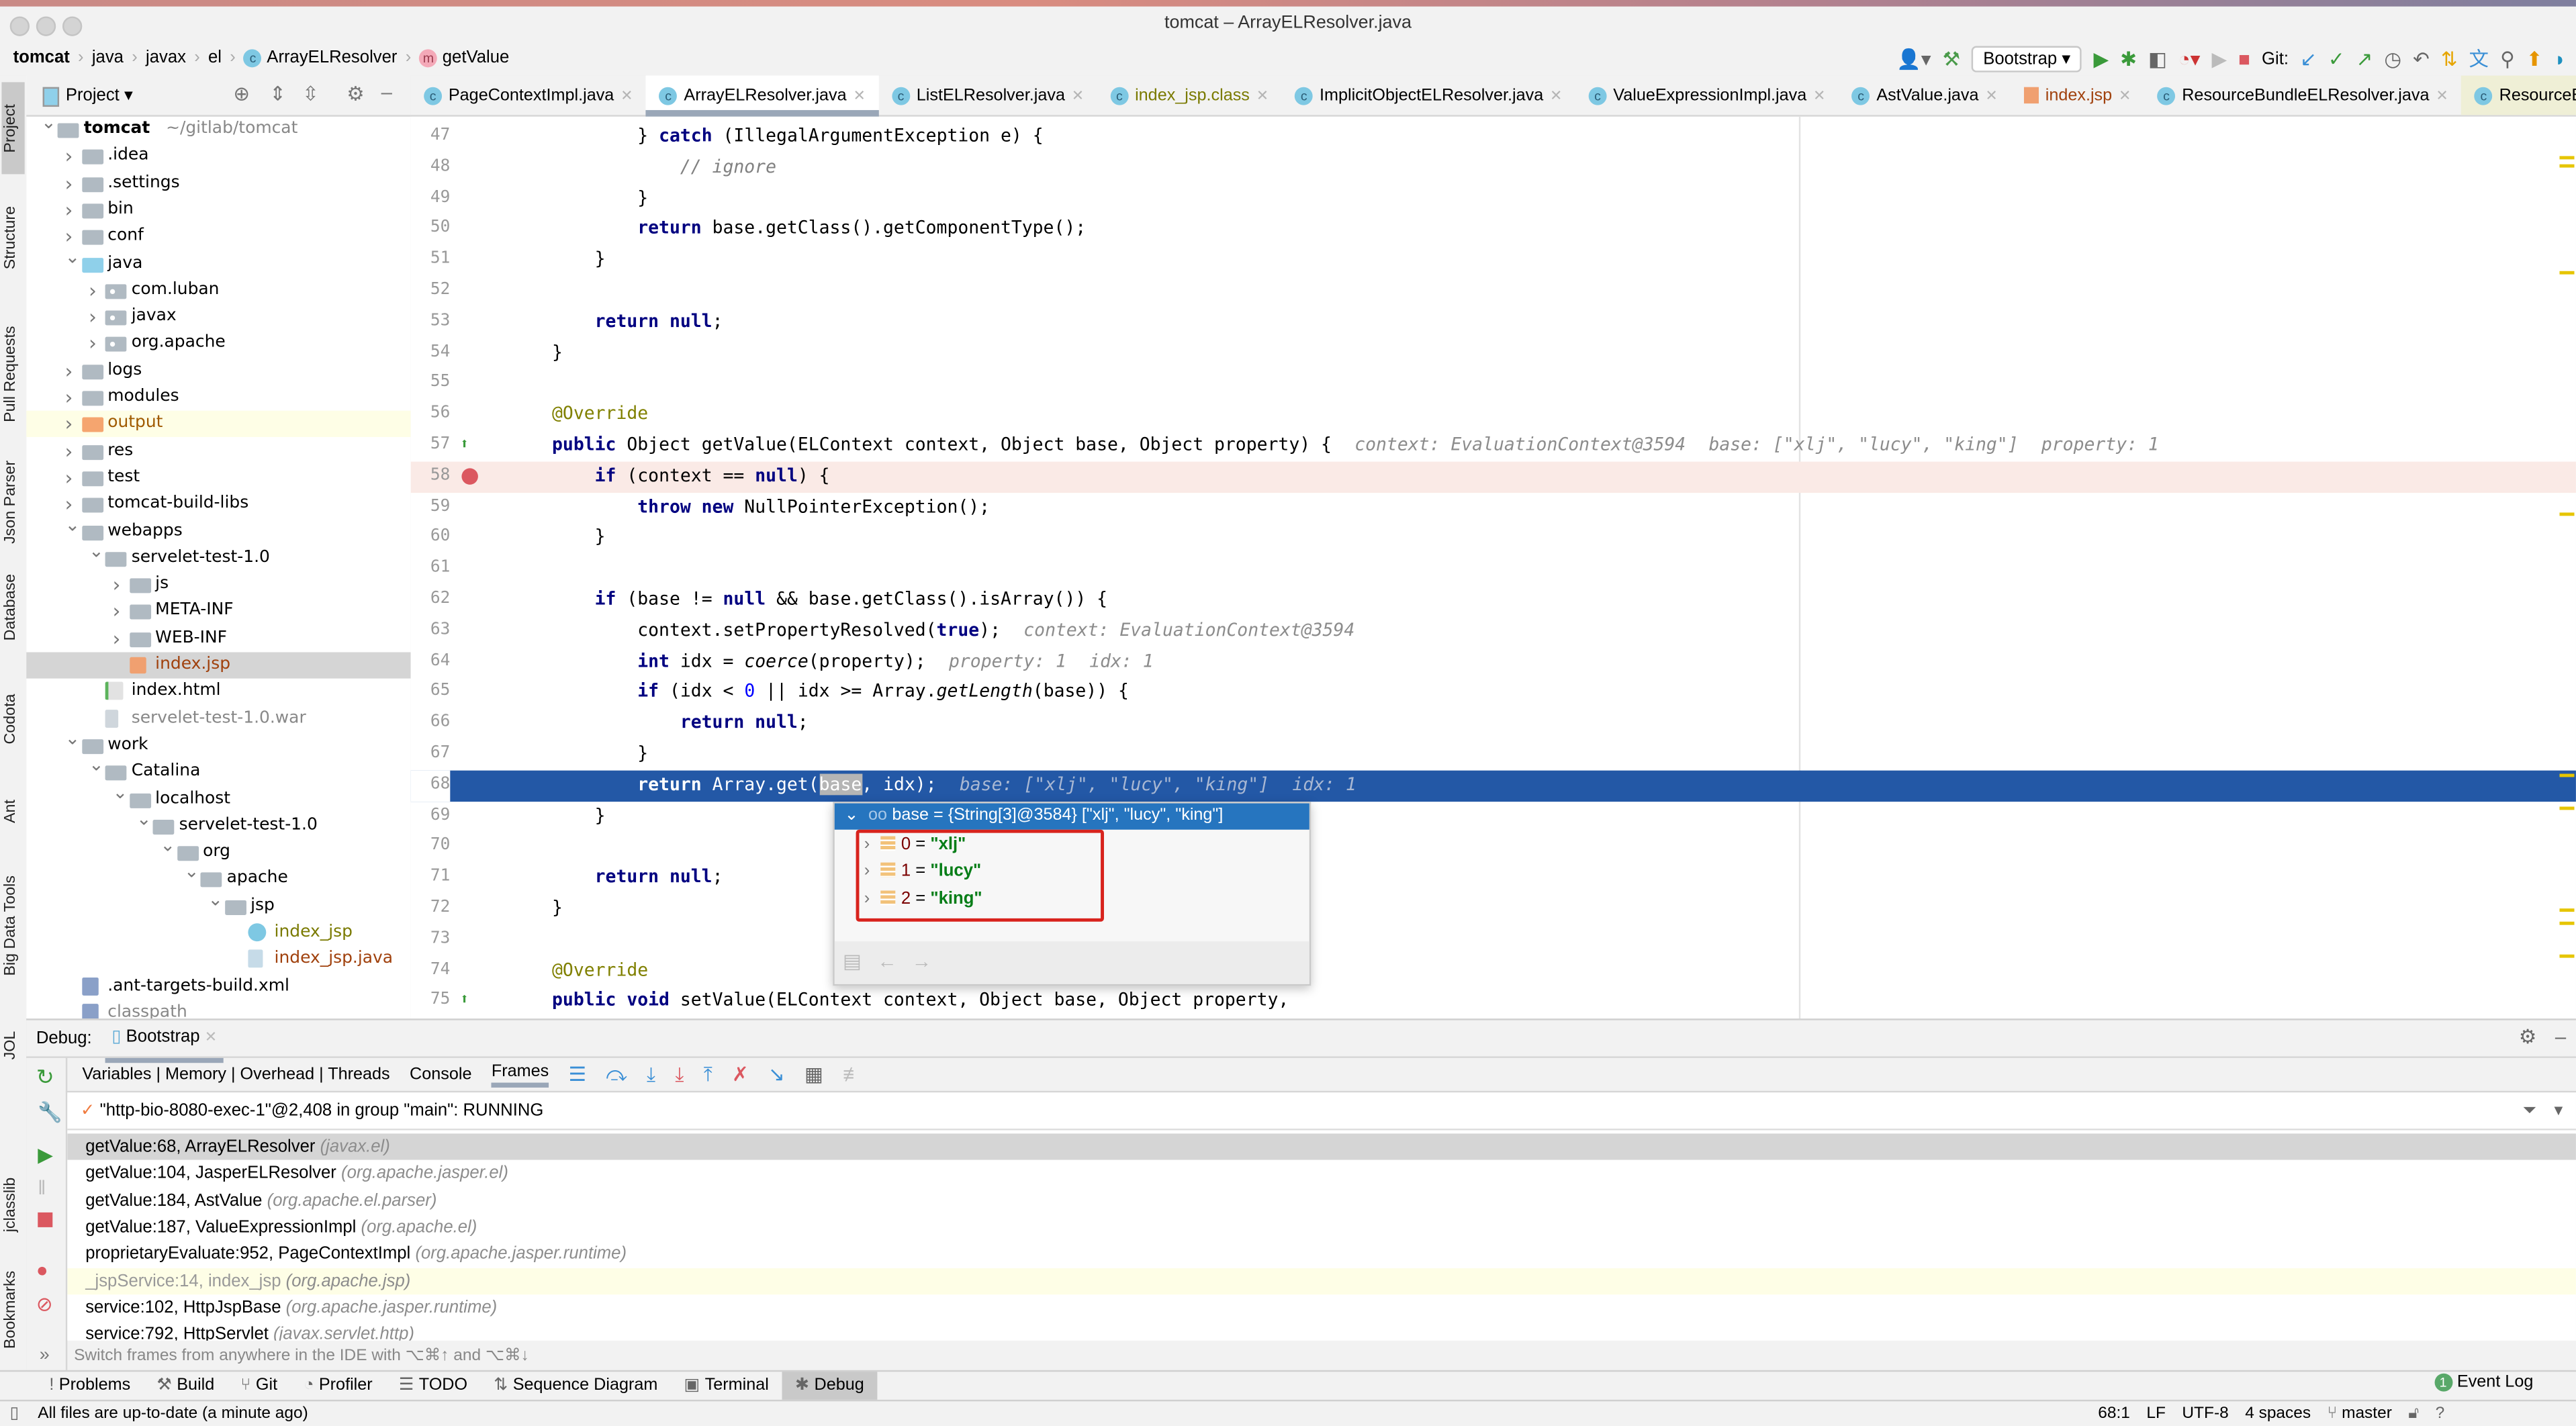  Describe the element at coordinates (464, 1001) in the screenshot. I see `override-method-icon: ⬆` at that location.